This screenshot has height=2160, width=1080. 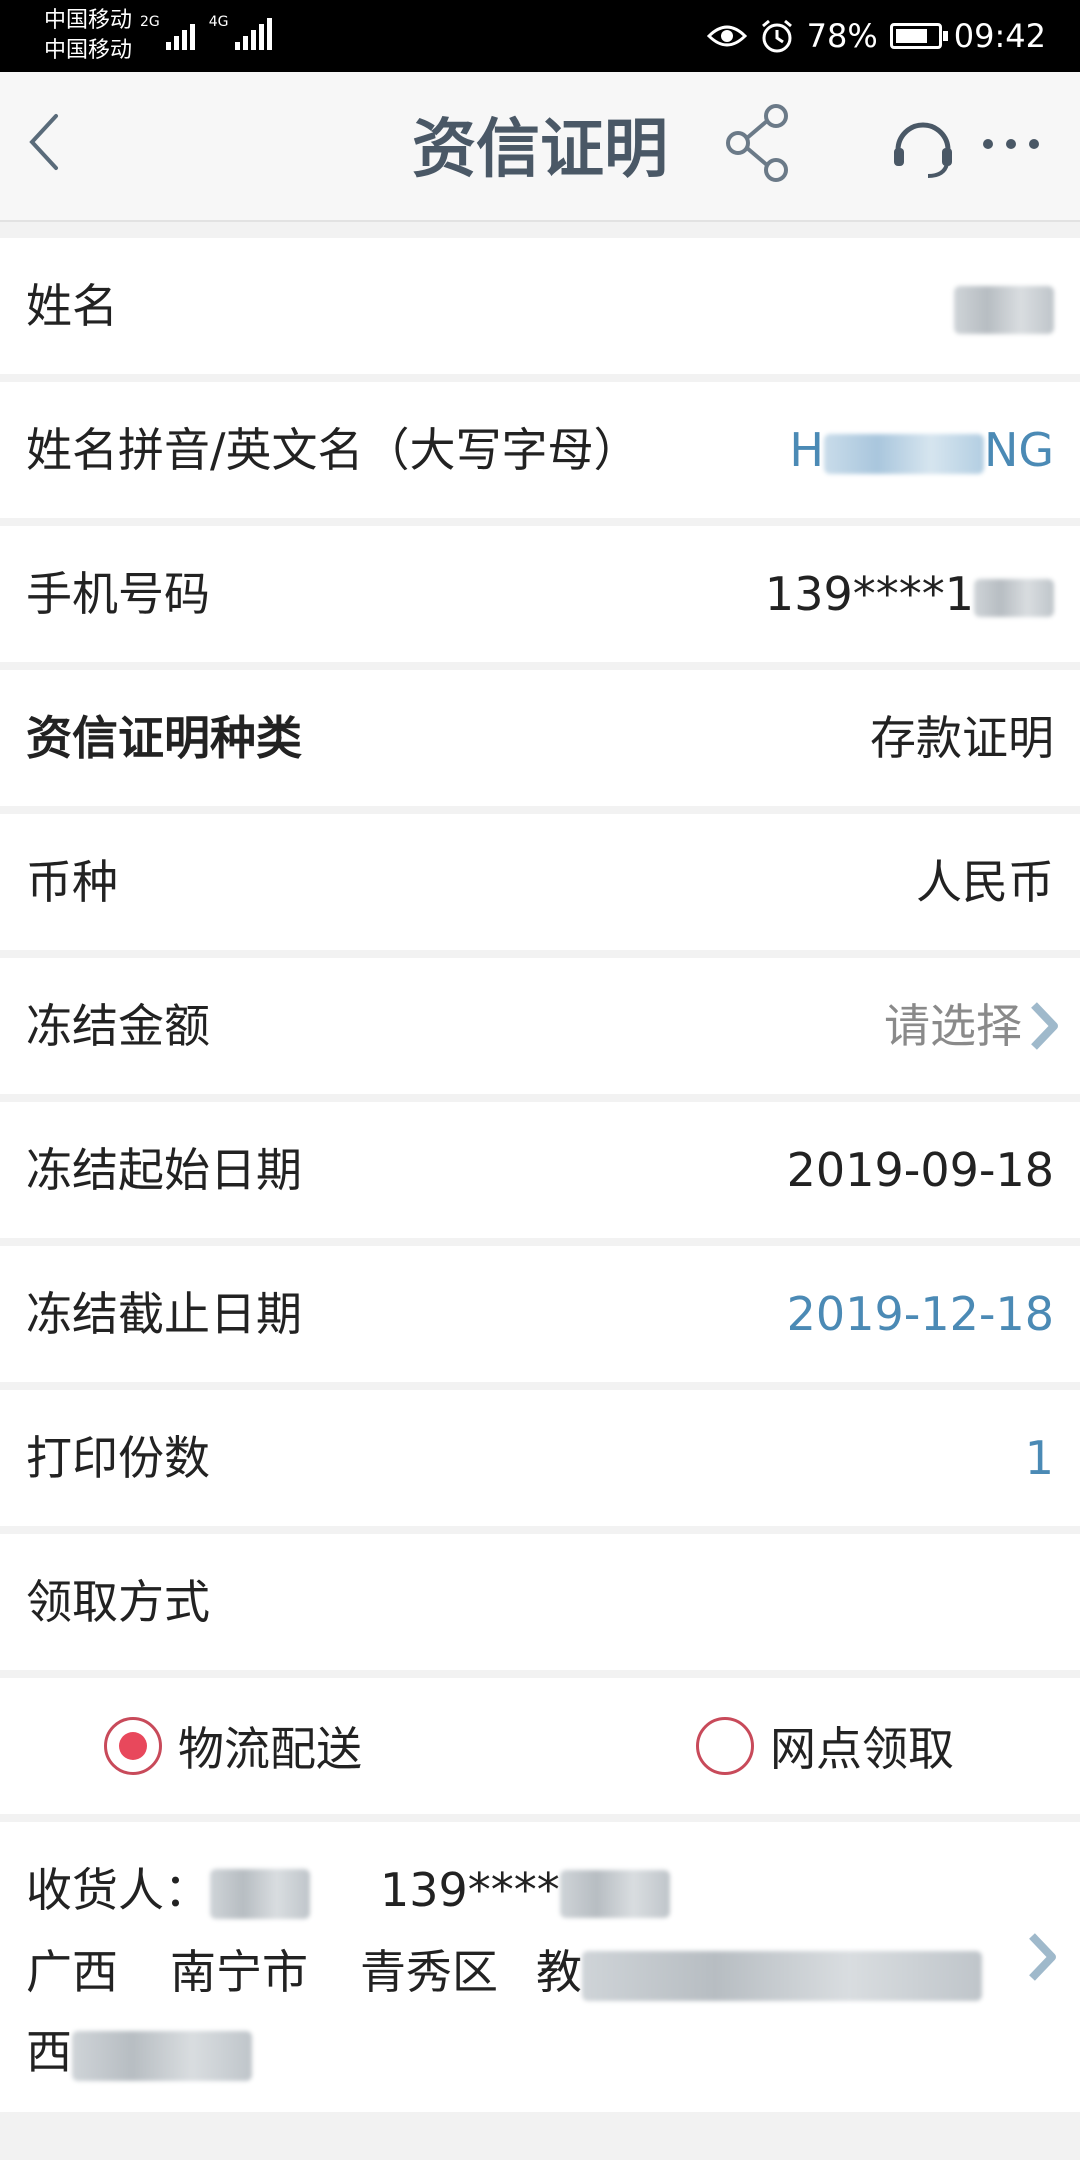 What do you see at coordinates (999, 36) in the screenshot?
I see `clock: 09:42` at bounding box center [999, 36].